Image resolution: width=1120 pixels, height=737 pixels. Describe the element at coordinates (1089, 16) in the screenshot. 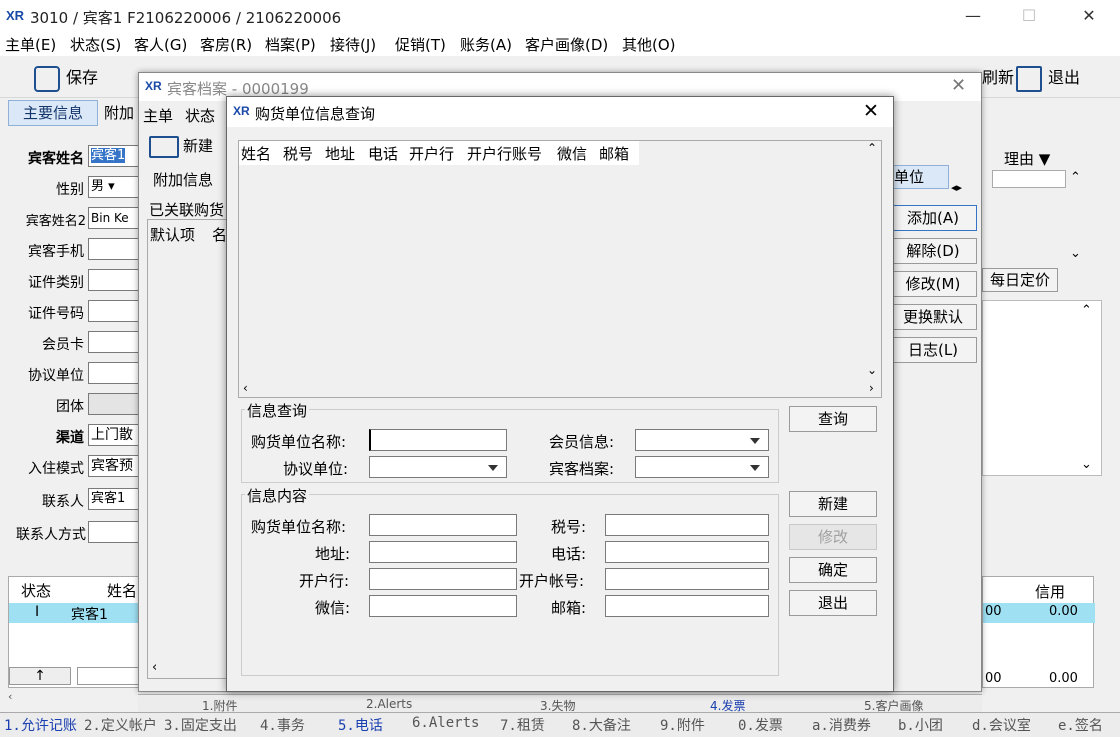

I see `close-icon: ✕` at that location.